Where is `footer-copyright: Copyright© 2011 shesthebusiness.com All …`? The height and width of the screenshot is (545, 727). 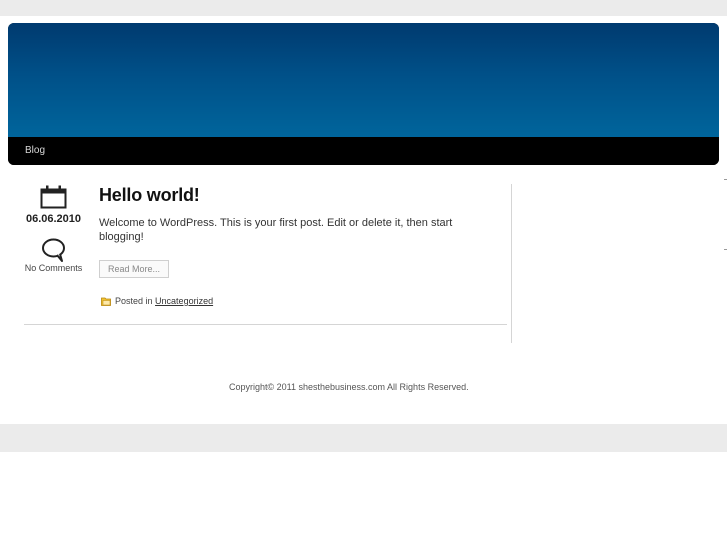
footer-copyright: Copyright© 2011 shesthebusiness.com All … is located at coordinates (349, 387).